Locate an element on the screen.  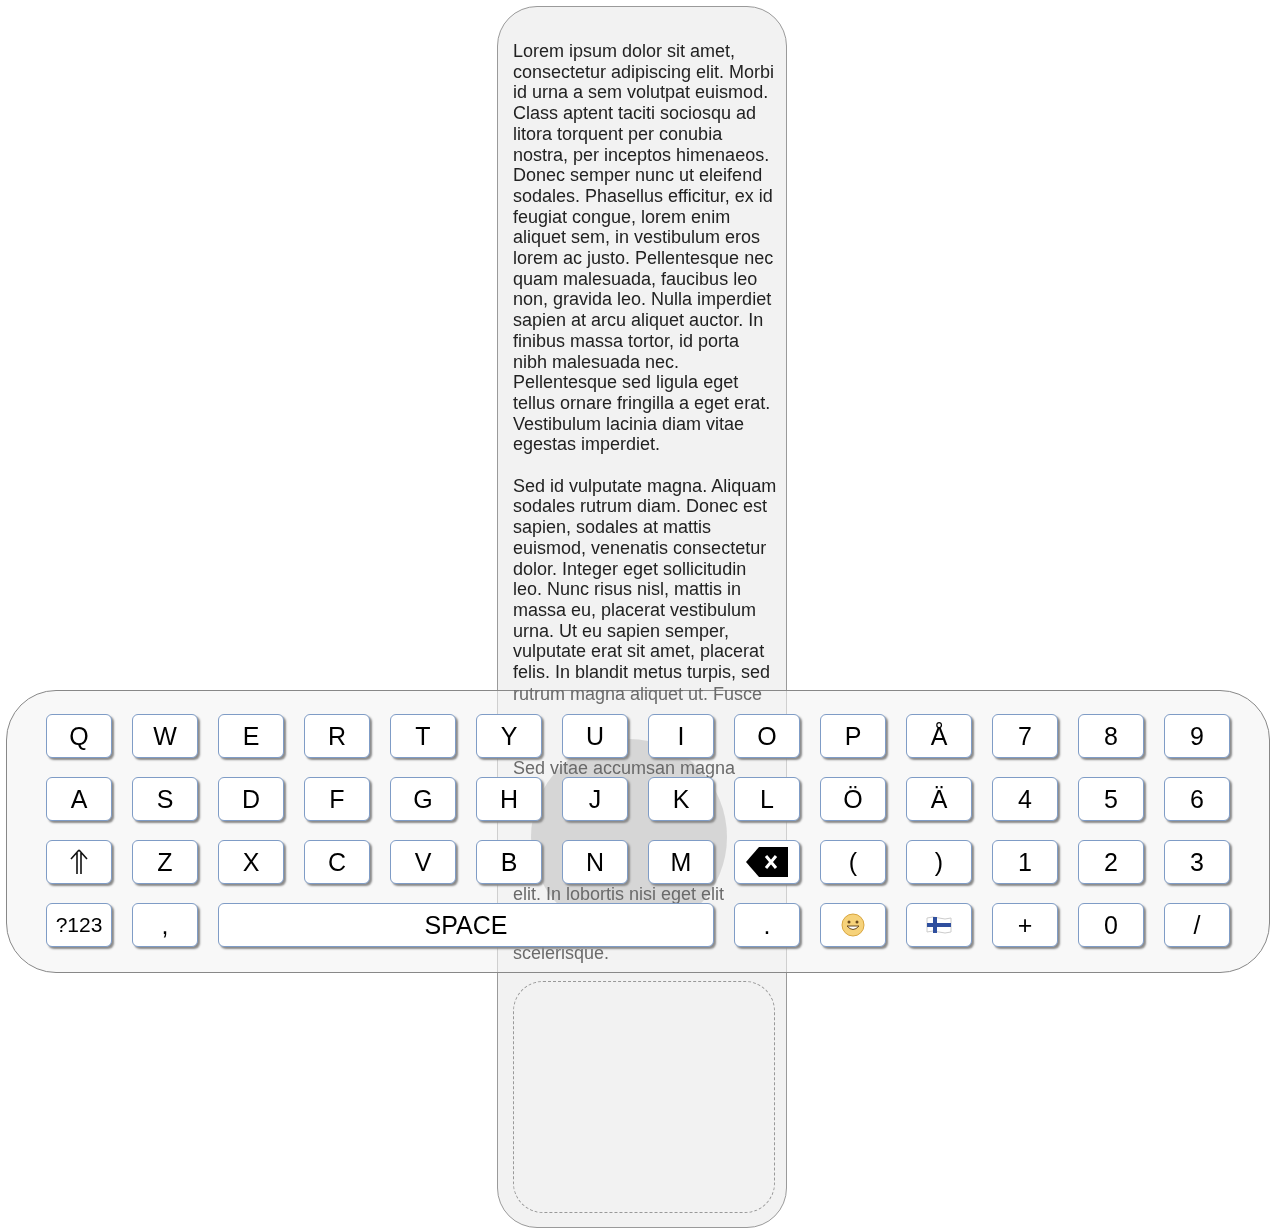
smiley-icon is located at coordinates (853, 925).